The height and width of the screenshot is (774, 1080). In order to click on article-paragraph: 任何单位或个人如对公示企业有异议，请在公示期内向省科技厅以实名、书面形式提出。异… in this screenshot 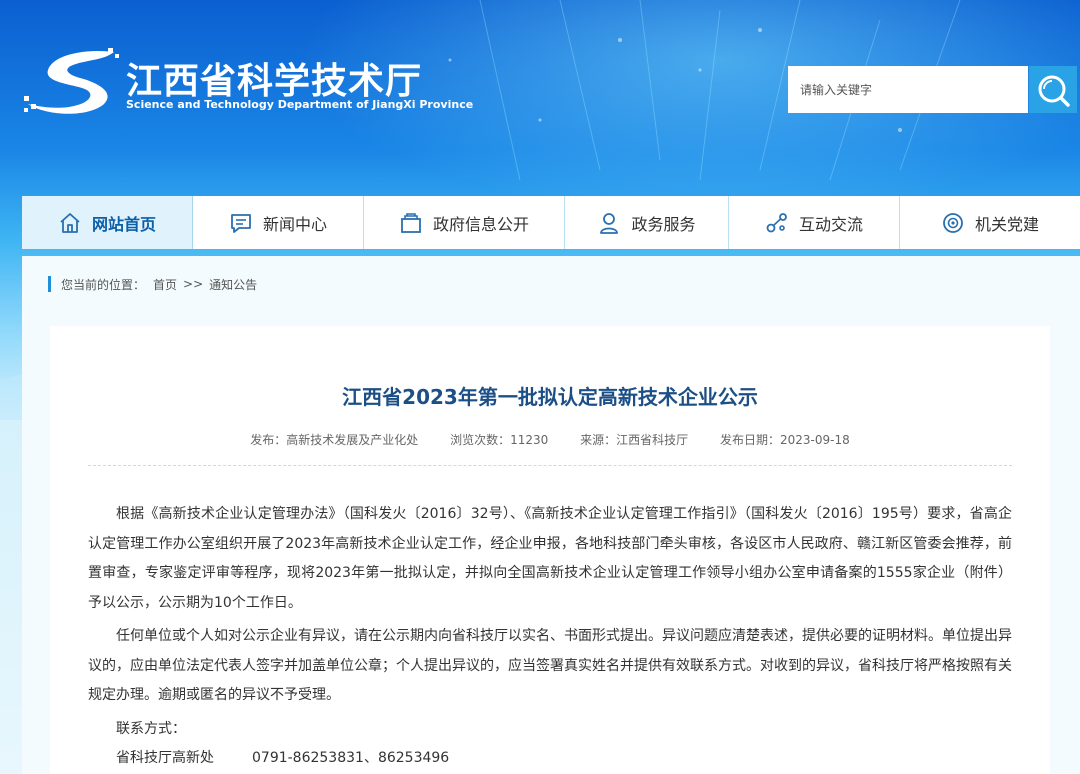, I will do `click(550, 665)`.